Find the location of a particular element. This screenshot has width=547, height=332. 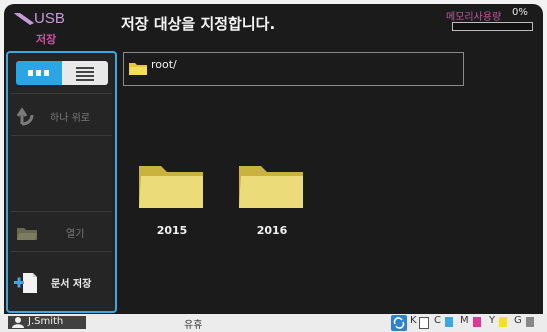

user-icon is located at coordinates (18, 322).